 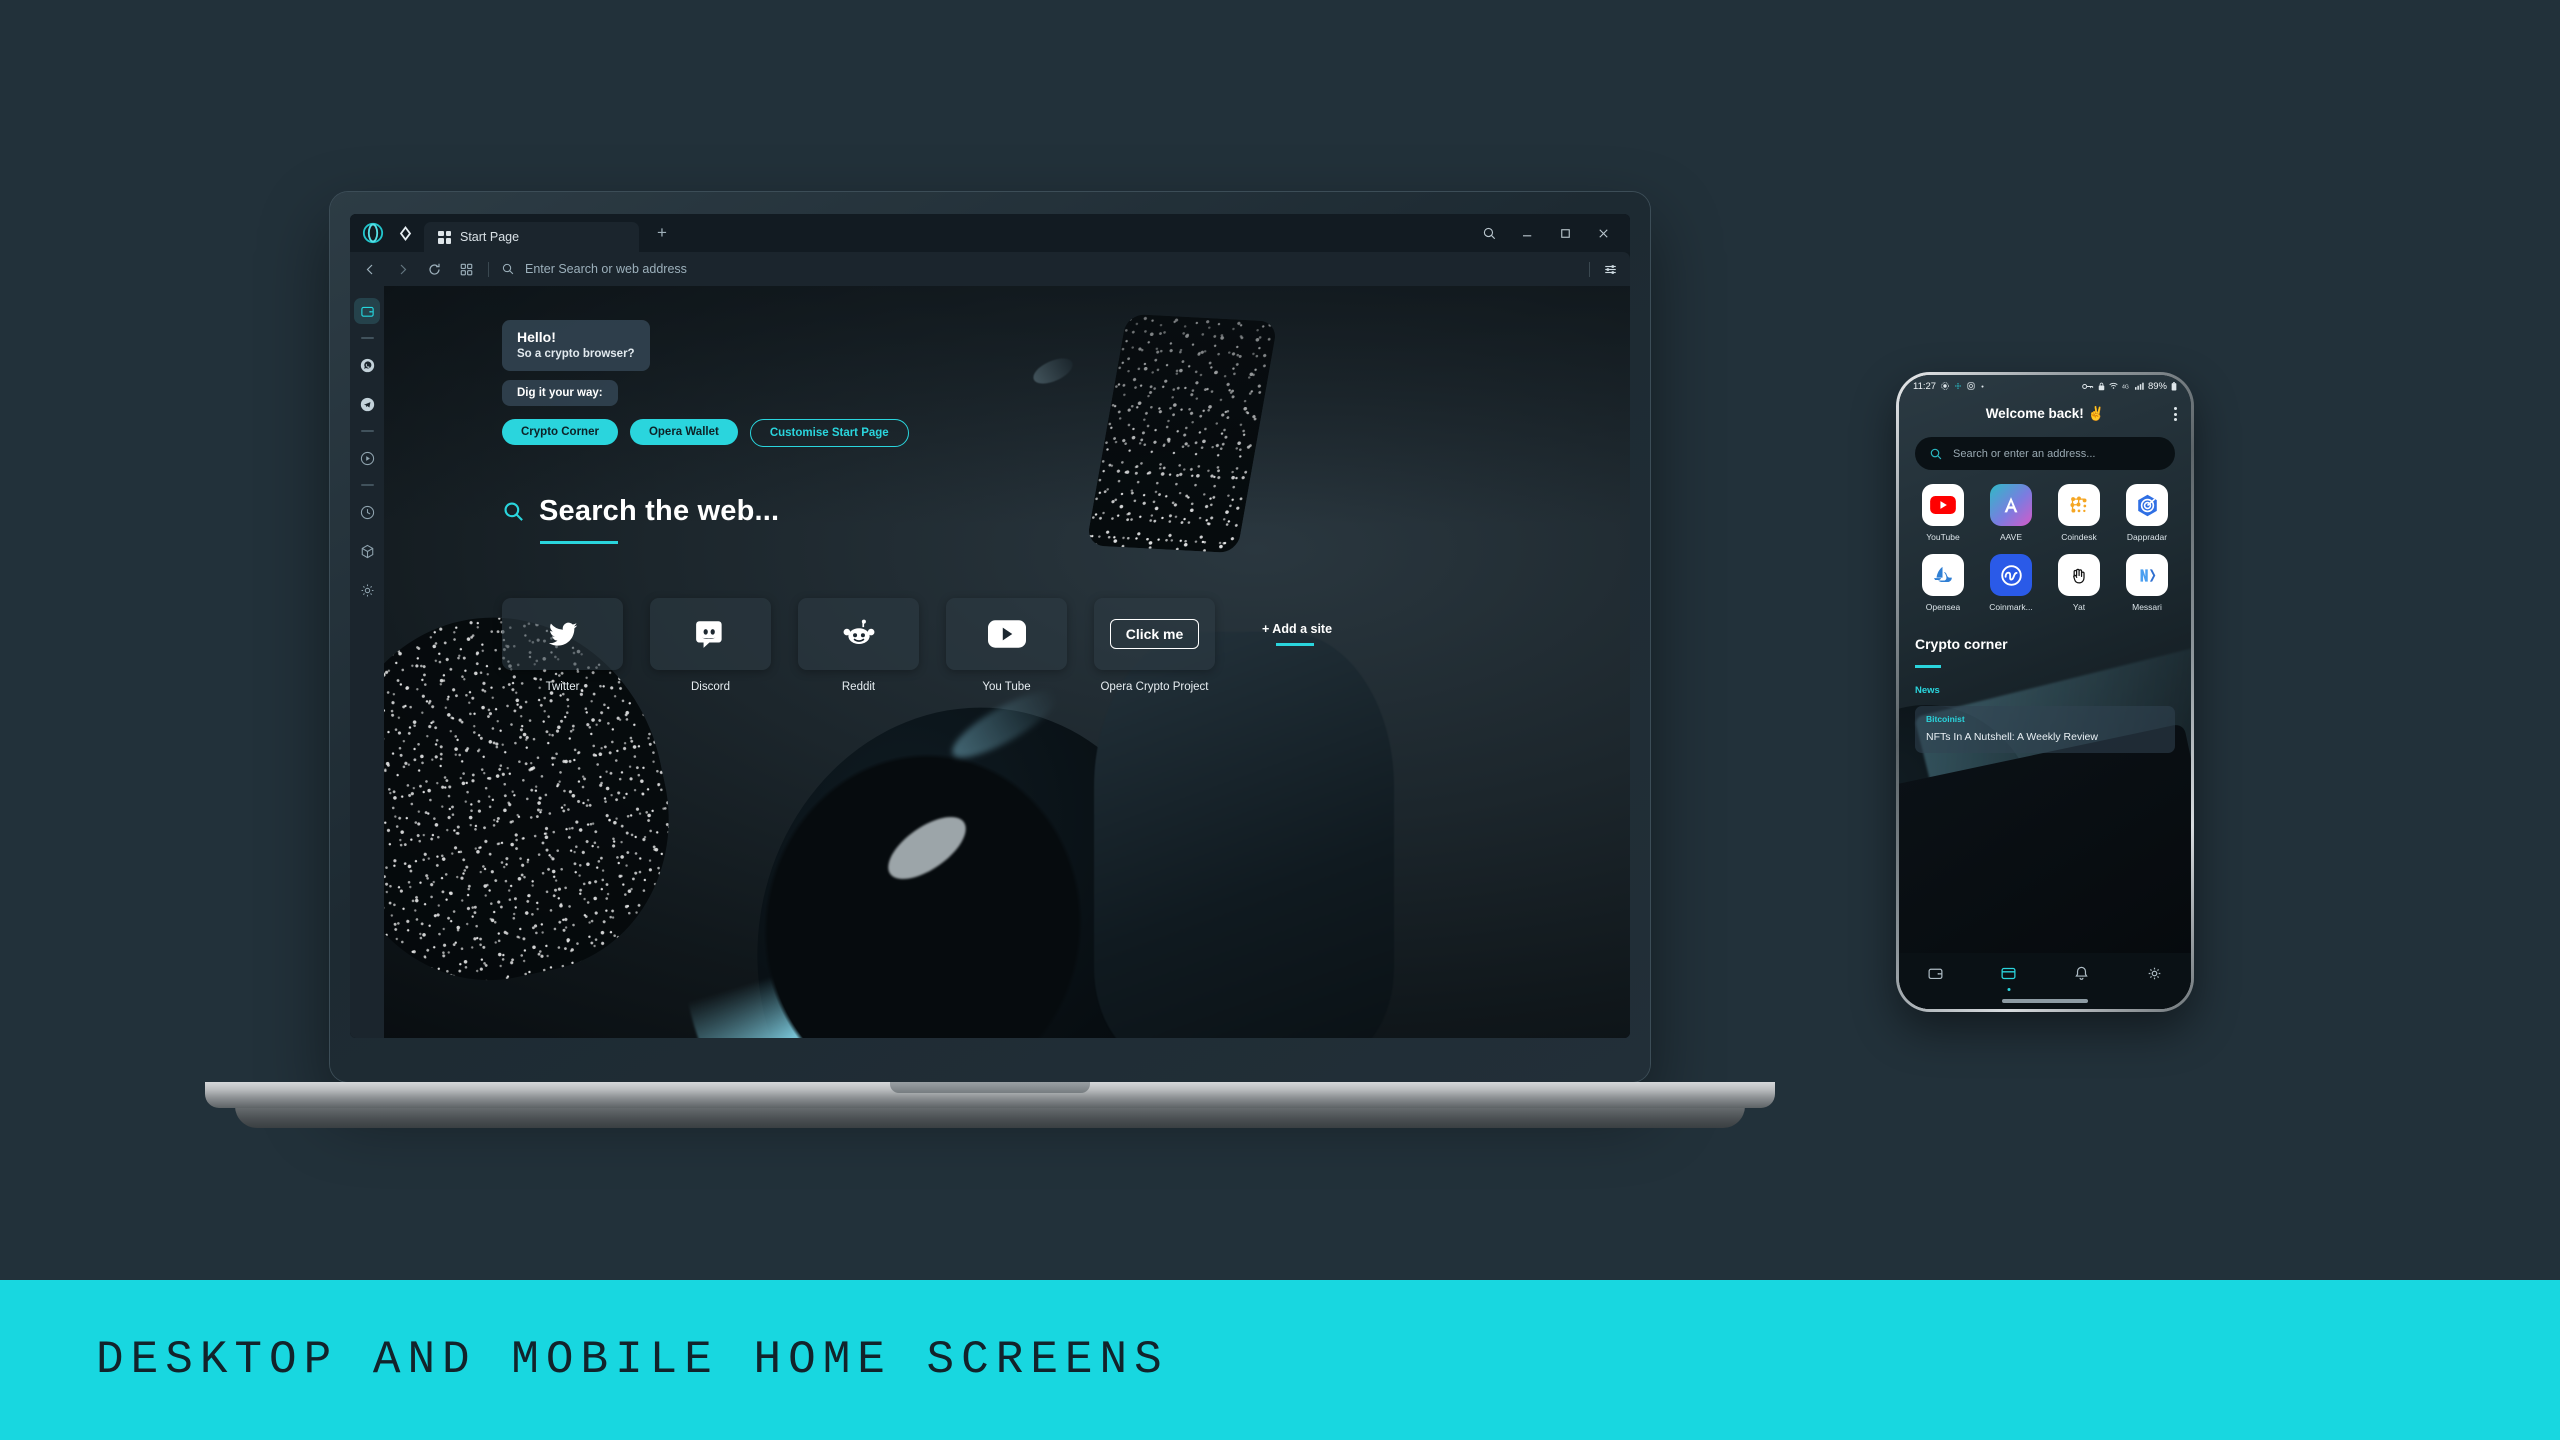 I want to click on coindesk-icon, so click(x=2079, y=505).